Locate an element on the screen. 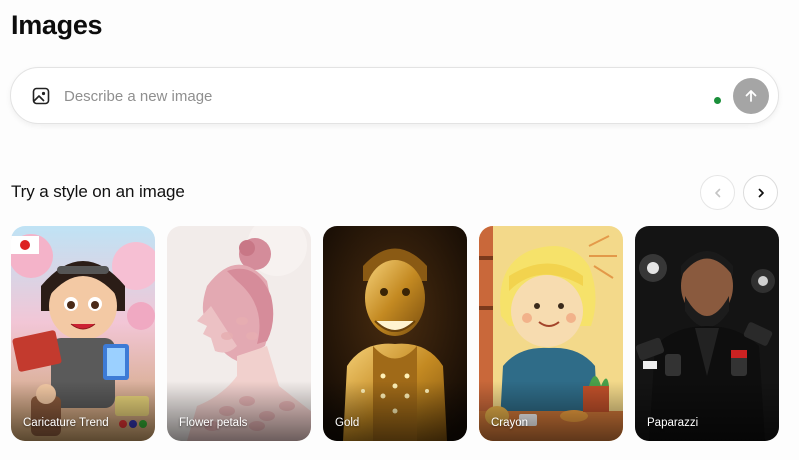 The width and height of the screenshot is (799, 460). chevron-left-icon is located at coordinates (717, 192).